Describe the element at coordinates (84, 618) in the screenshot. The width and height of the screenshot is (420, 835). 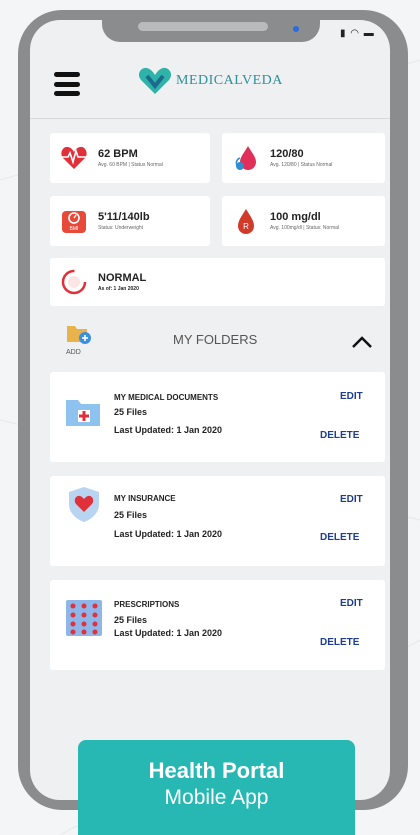
I see `prescription-pills-icon` at that location.